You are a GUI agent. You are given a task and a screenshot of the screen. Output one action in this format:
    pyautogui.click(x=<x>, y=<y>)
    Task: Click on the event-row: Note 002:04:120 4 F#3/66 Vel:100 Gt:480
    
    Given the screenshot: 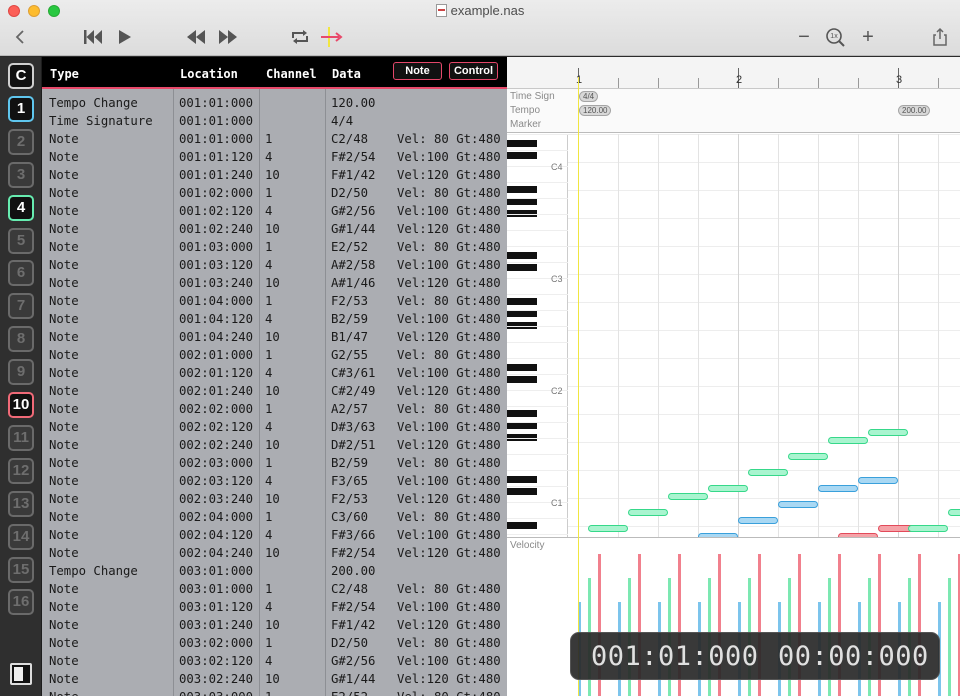 What is the action you would take?
    pyautogui.click(x=274, y=535)
    